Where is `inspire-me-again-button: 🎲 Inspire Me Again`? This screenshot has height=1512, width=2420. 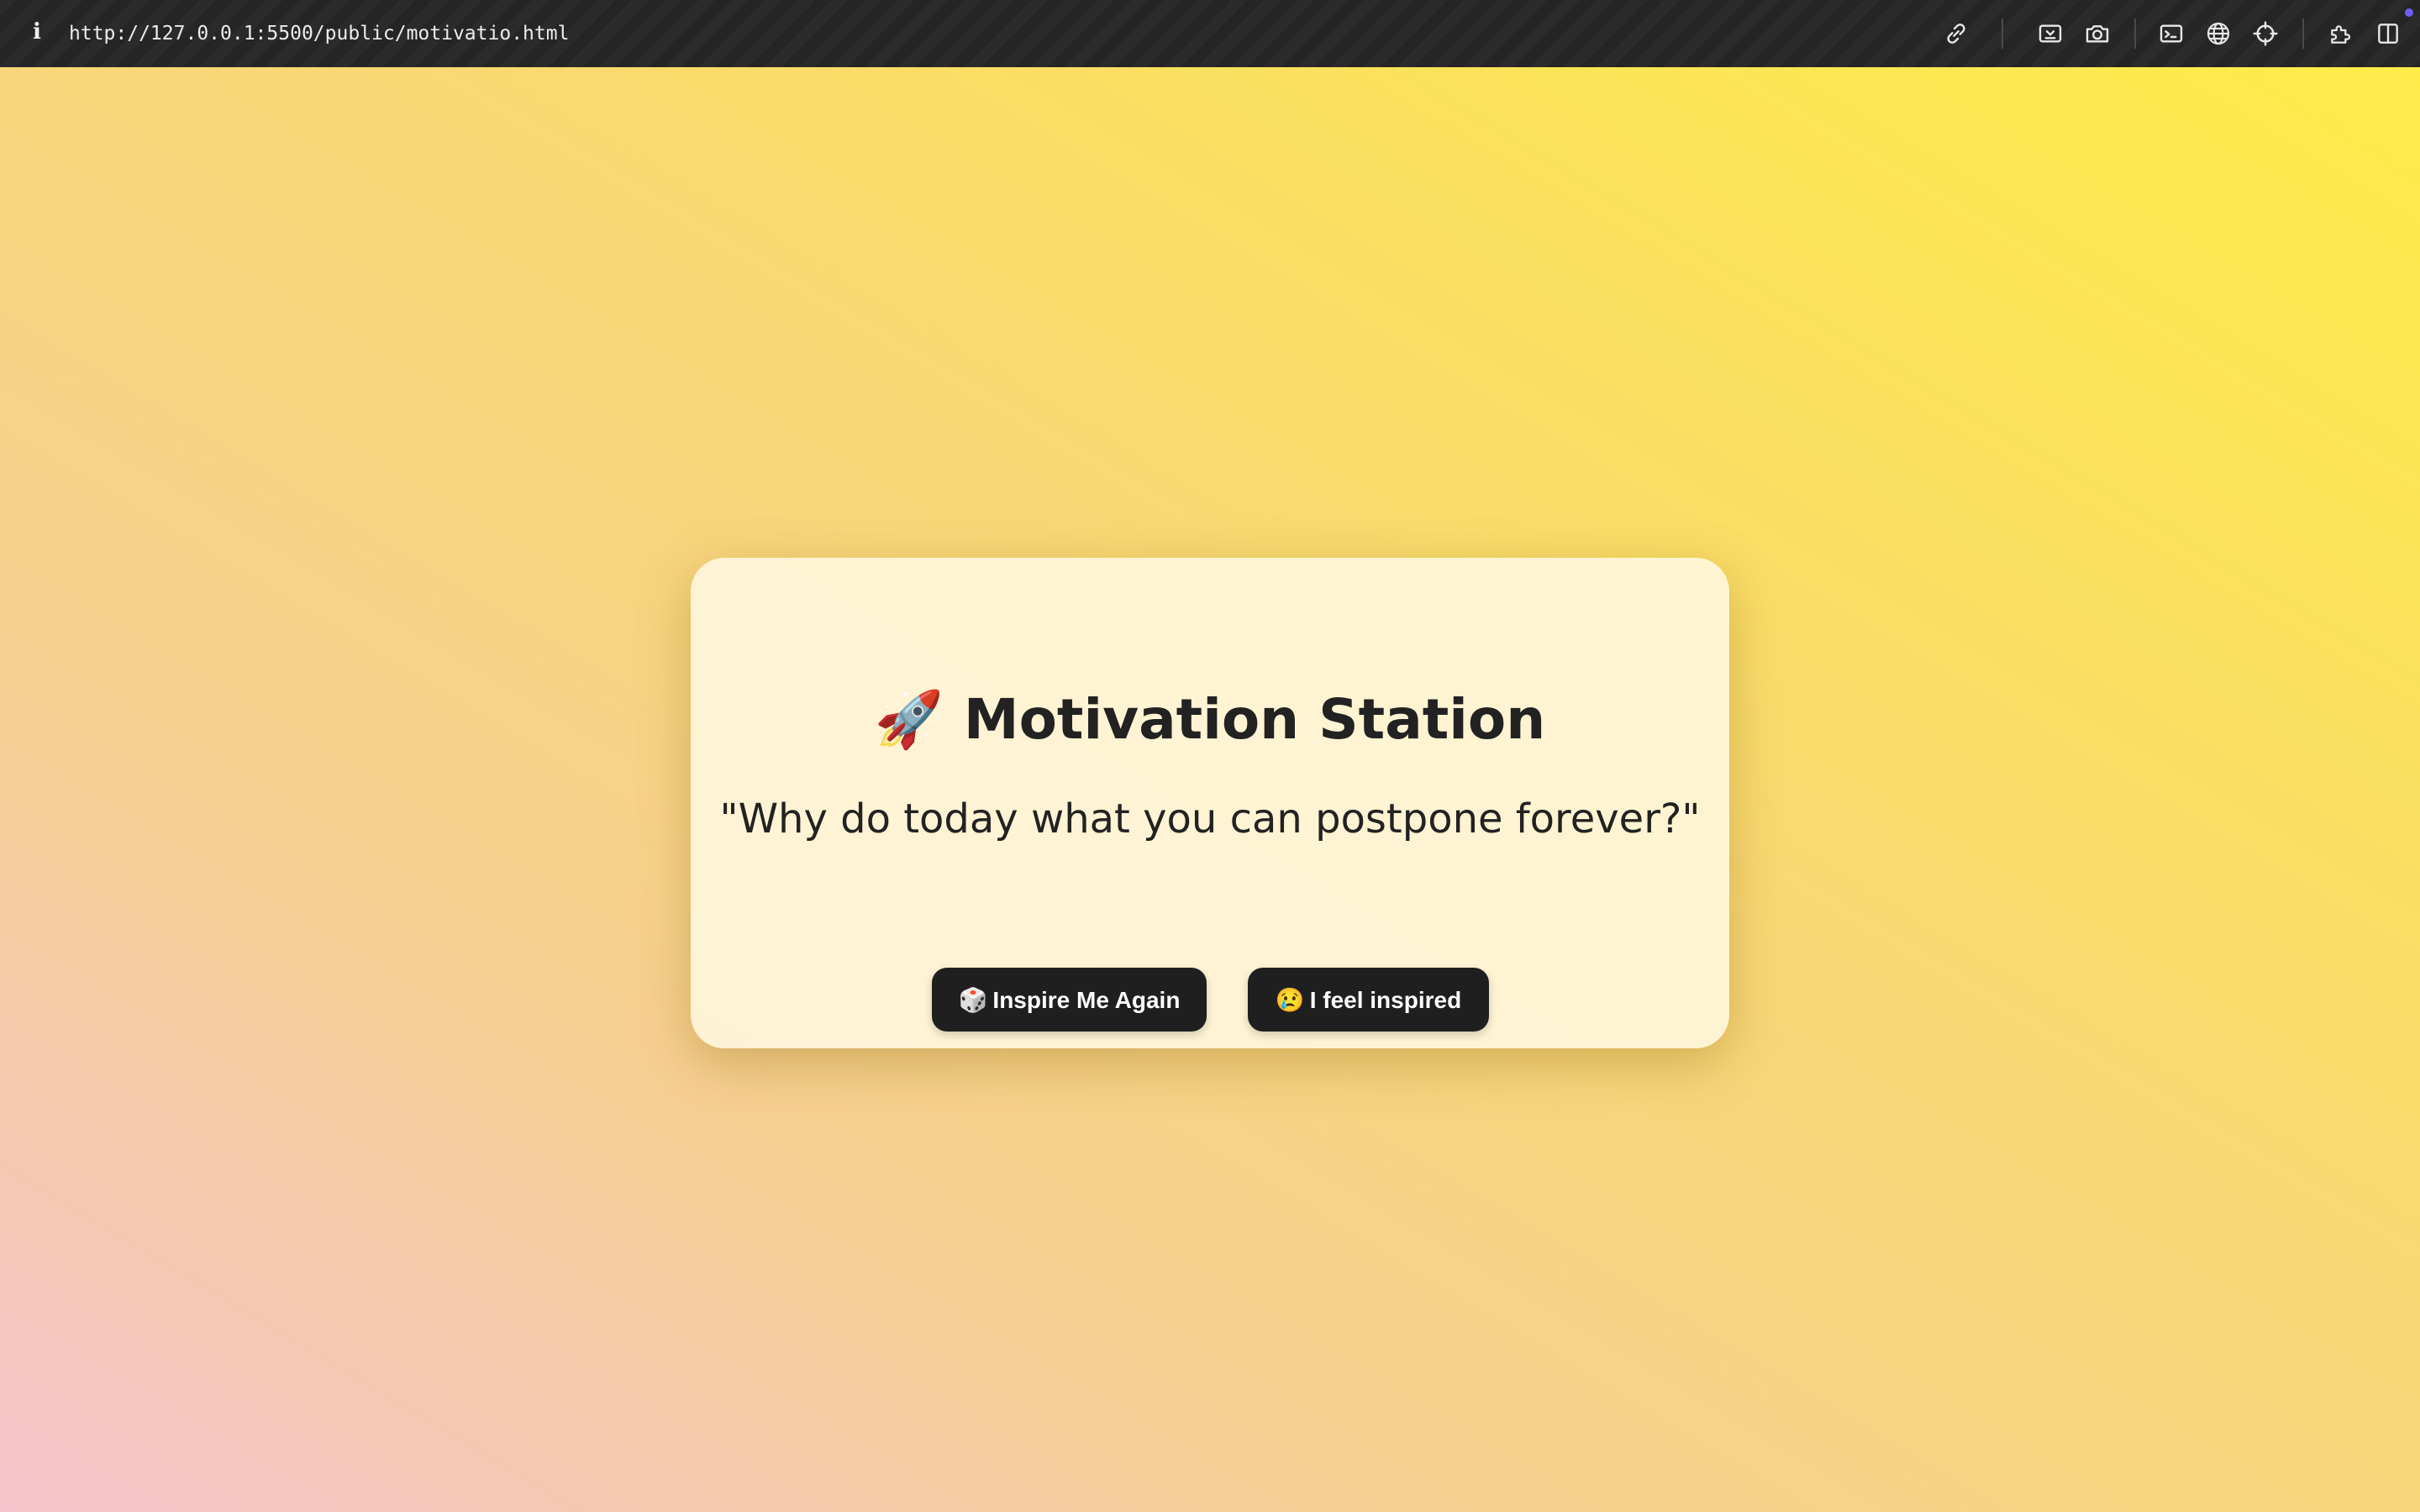
inspire-me-again-button: 🎲 Inspire Me Again is located at coordinates (1070, 1000).